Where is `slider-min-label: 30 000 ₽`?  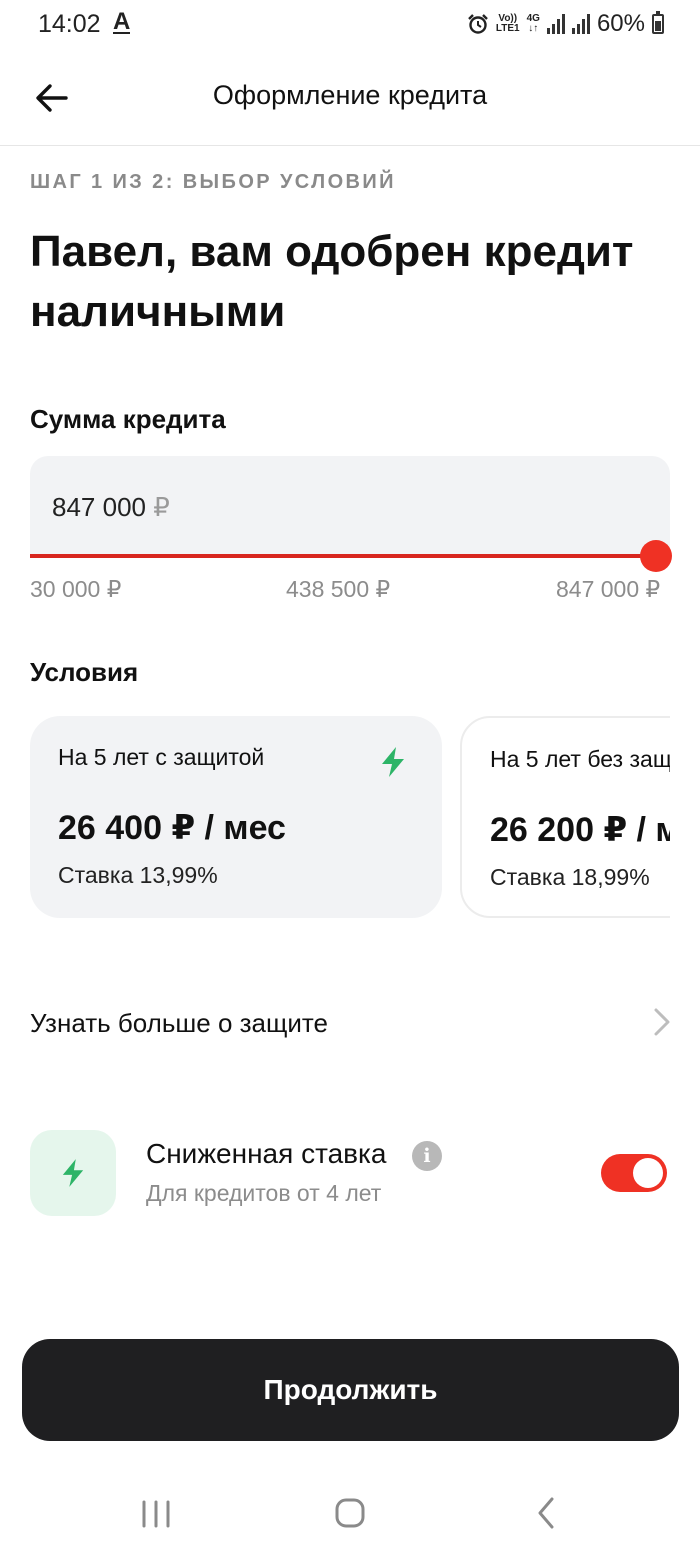 slider-min-label: 30 000 ₽ is located at coordinates (76, 589).